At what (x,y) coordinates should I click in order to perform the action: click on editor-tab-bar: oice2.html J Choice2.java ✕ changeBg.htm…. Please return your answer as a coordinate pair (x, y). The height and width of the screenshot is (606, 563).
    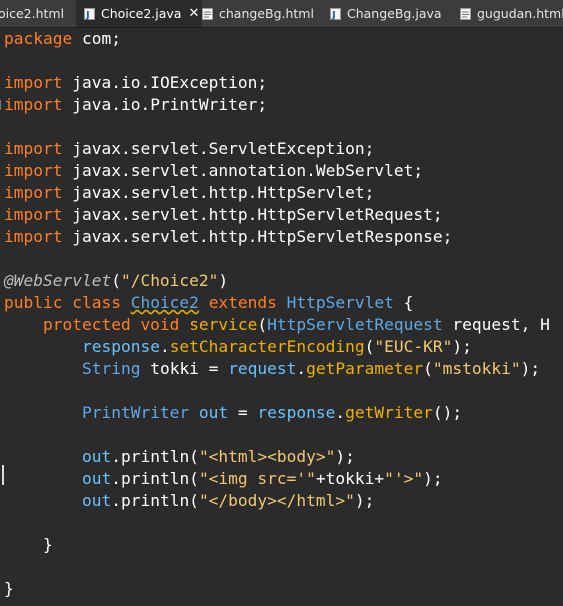
    Looking at the image, I should click on (281, 14).